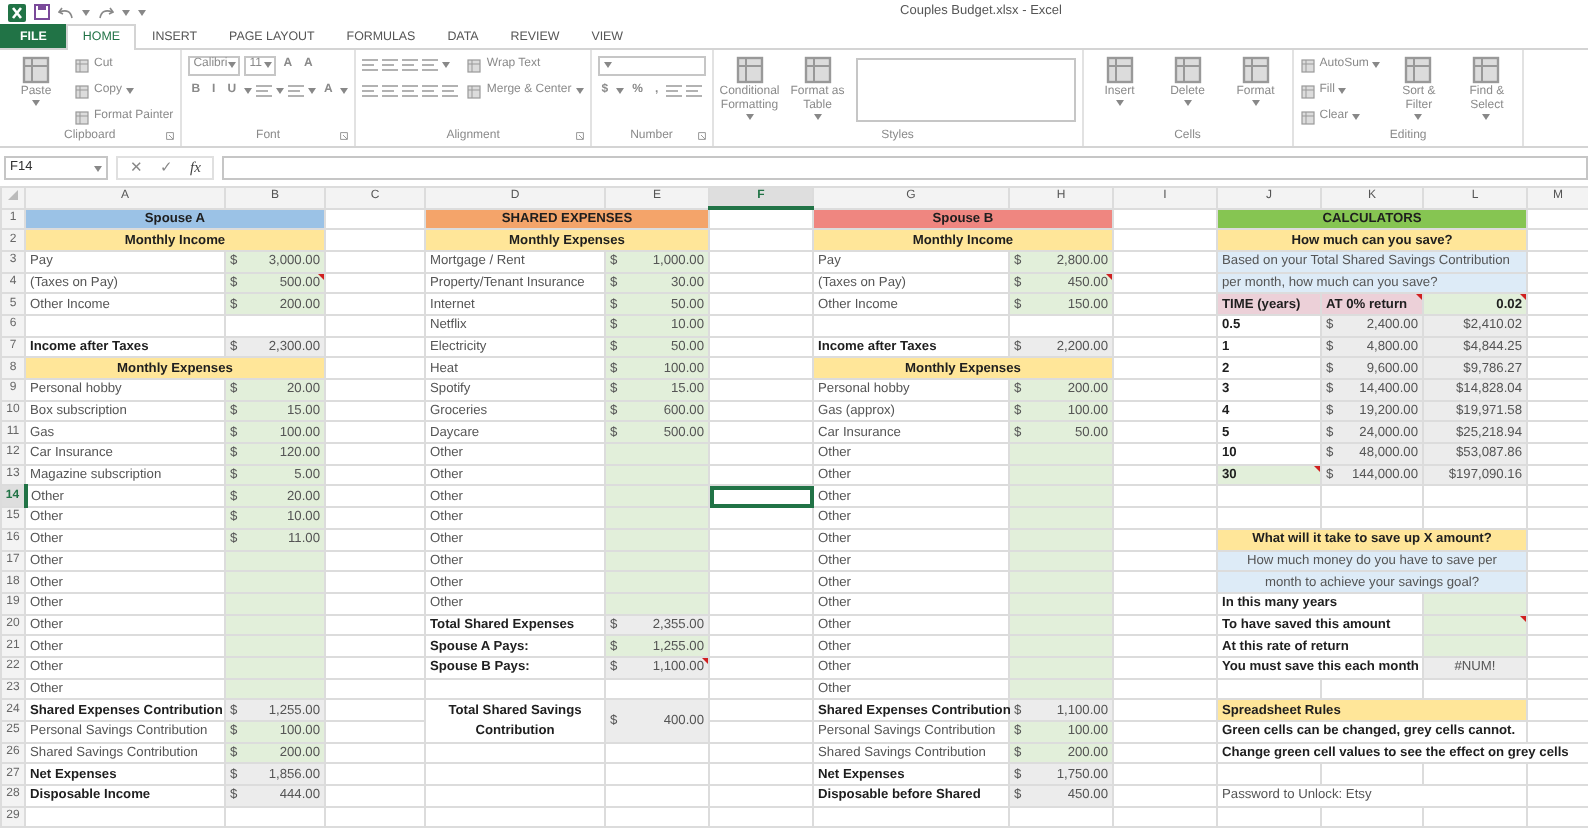 The height and width of the screenshot is (834, 1588). Describe the element at coordinates (761, 496) in the screenshot. I see `selected-cell` at that location.